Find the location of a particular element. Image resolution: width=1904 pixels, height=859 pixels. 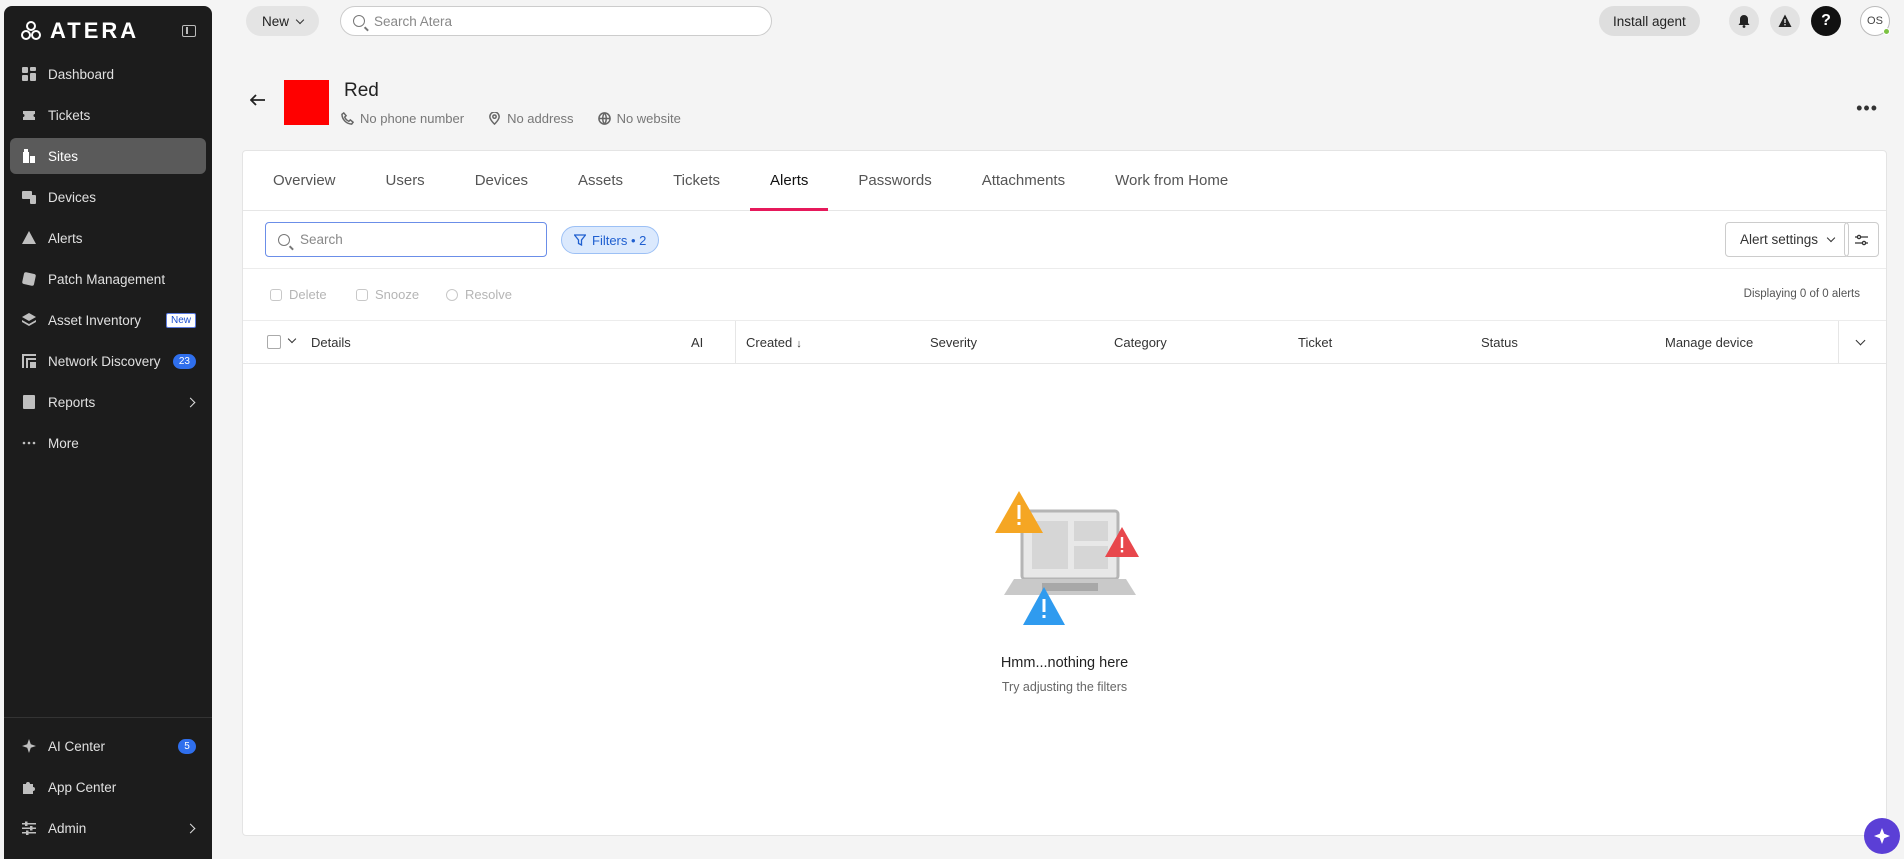

avatar-initials: OS is located at coordinates (1875, 21).